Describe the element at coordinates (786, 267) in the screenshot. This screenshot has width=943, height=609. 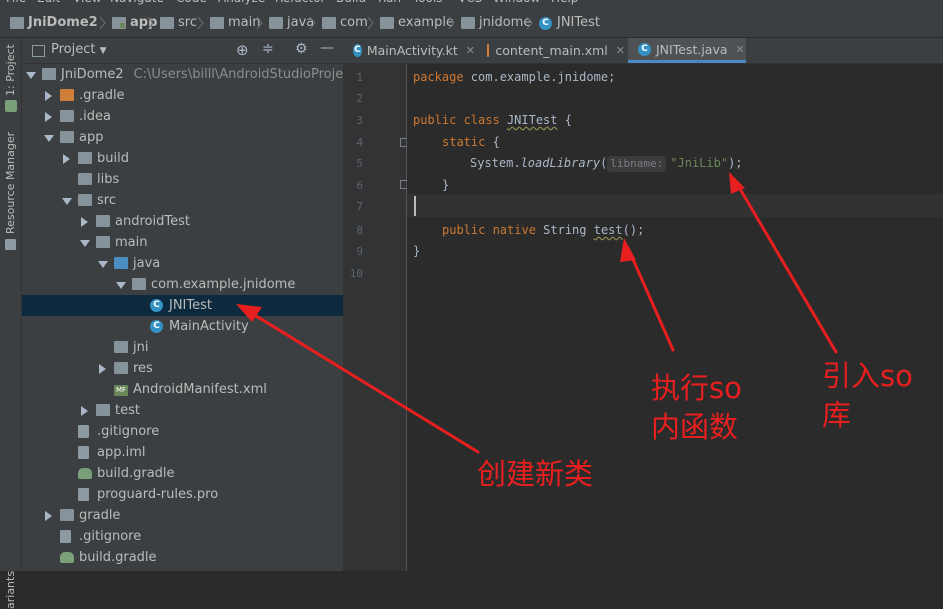
I see `arrow-to-loadlibrary` at that location.